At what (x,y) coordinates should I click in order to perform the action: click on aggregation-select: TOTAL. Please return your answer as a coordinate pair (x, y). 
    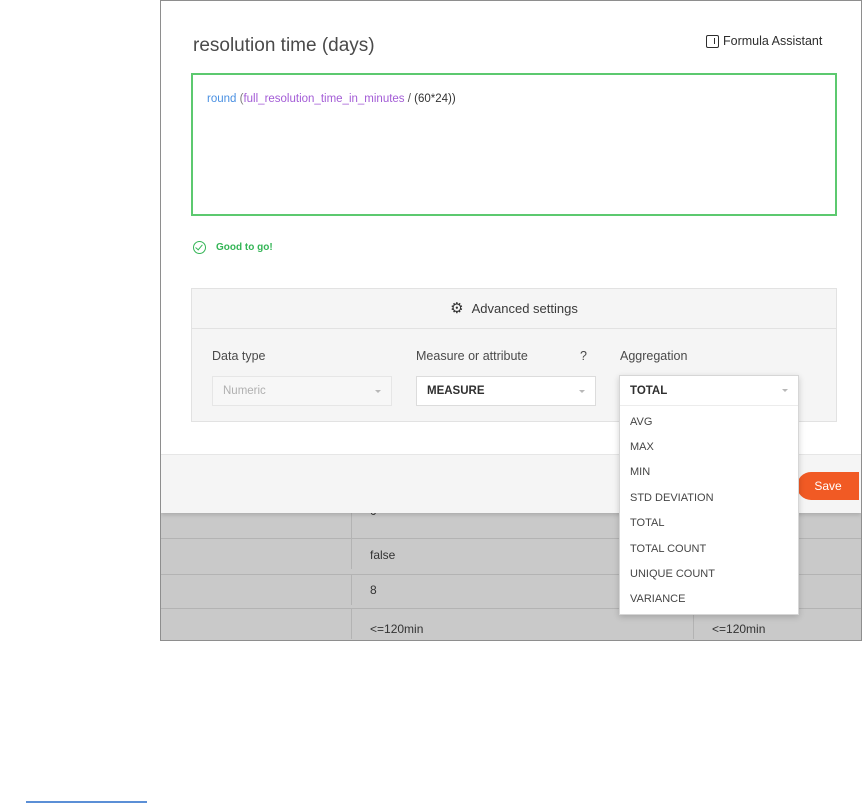
    Looking at the image, I should click on (709, 391).